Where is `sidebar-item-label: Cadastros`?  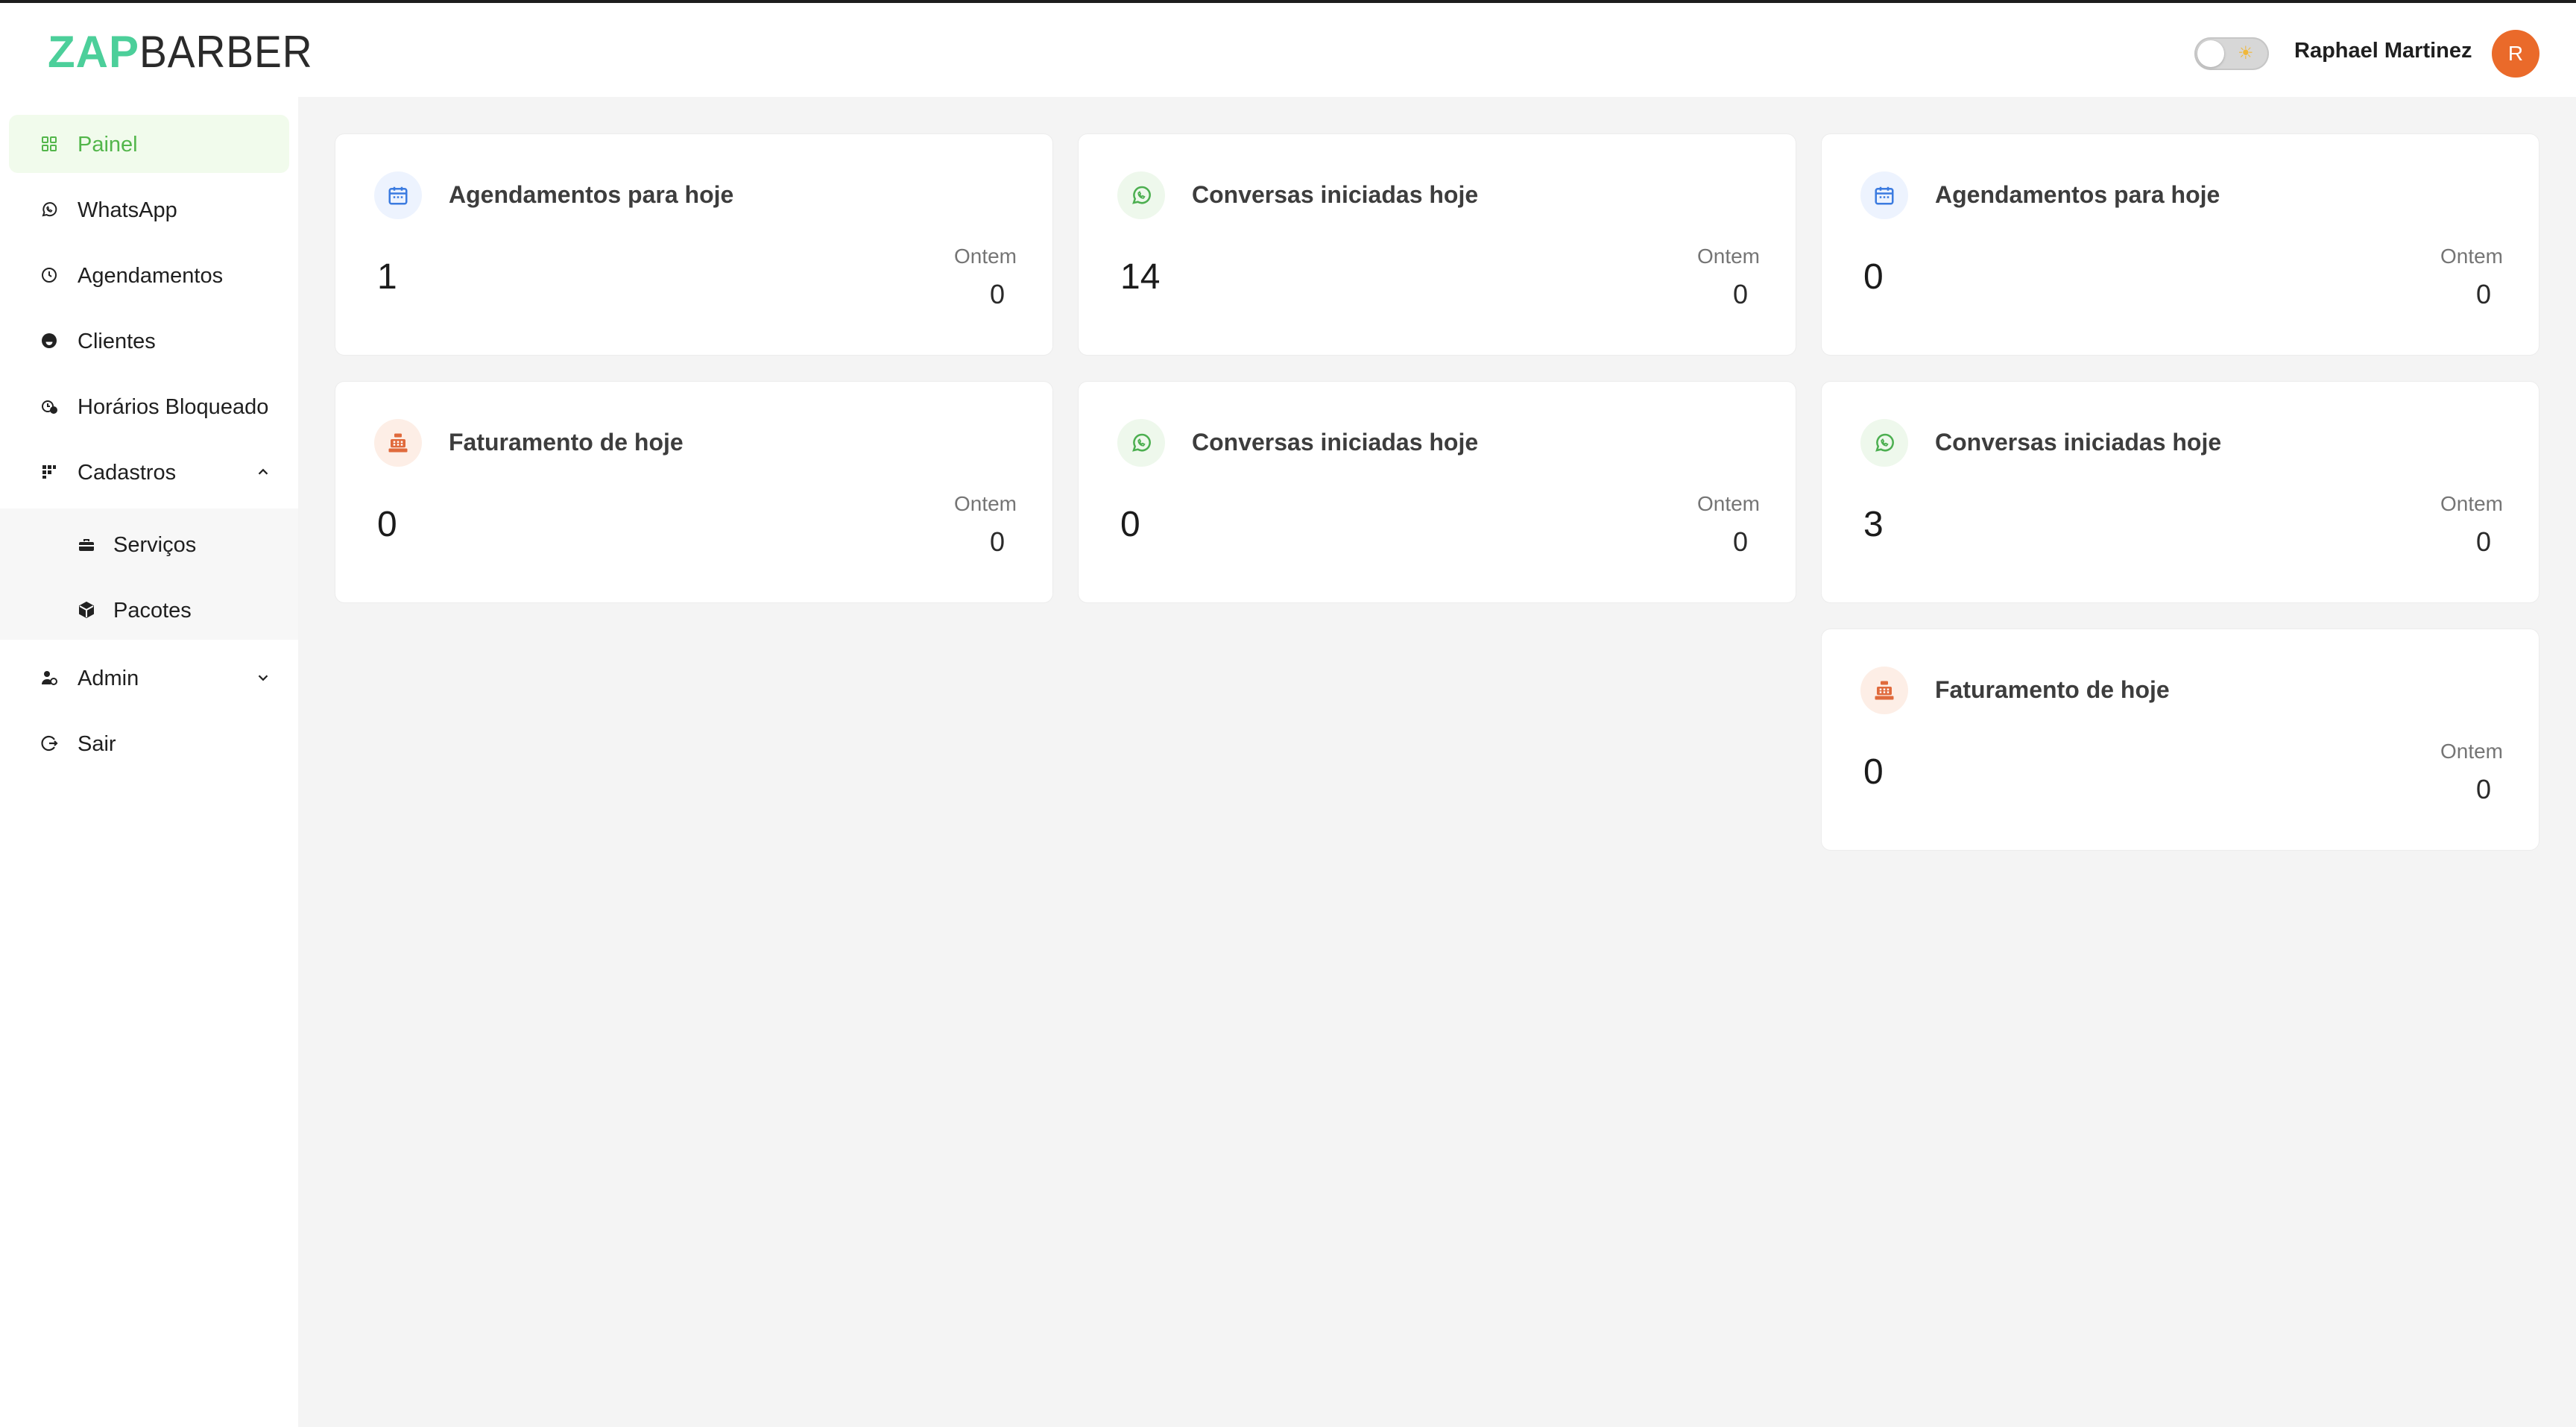
sidebar-item-label: Cadastros is located at coordinates (127, 473).